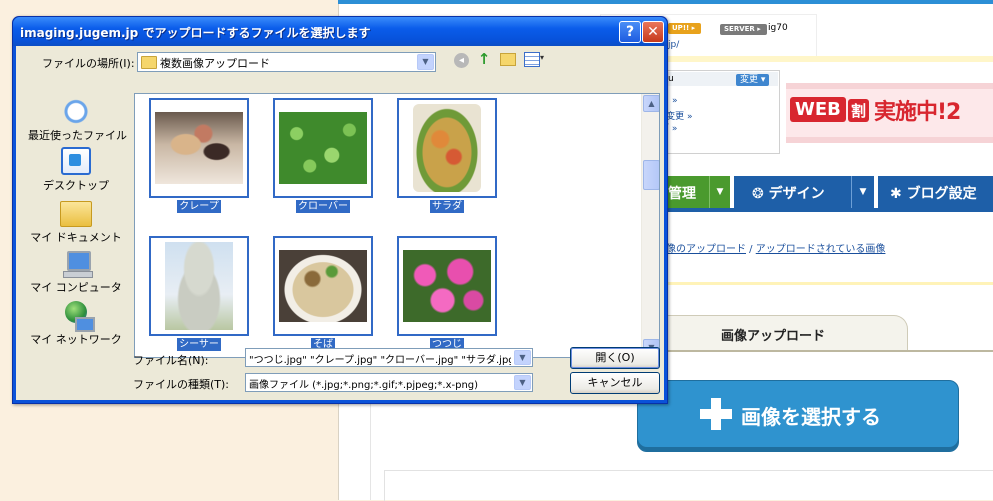 Image resolution: width=993 pixels, height=501 pixels. Describe the element at coordinates (796, 194) in the screenshot. I see `nav-design-text: デザイン` at that location.